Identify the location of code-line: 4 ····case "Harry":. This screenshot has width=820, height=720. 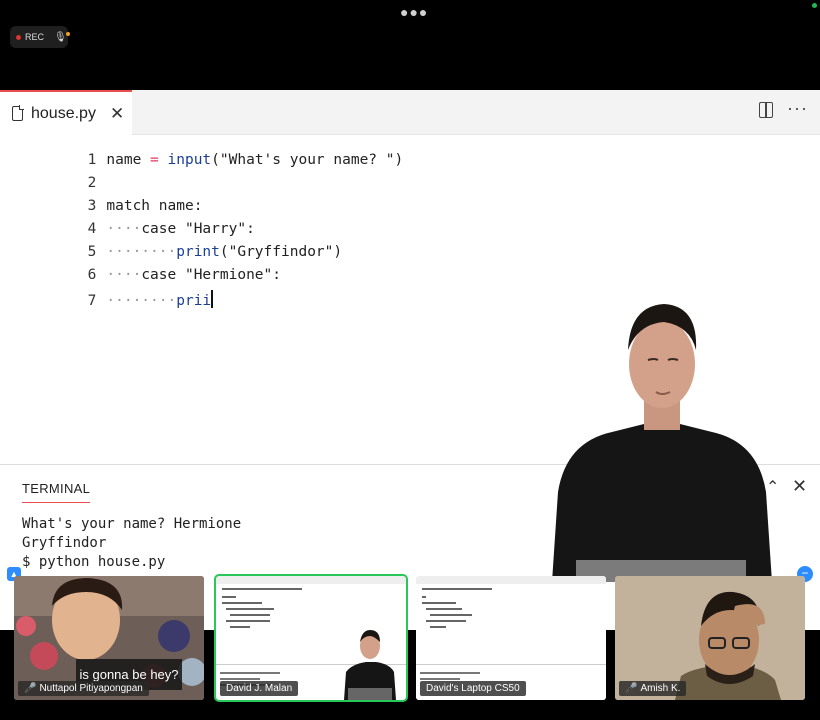
(127, 221).